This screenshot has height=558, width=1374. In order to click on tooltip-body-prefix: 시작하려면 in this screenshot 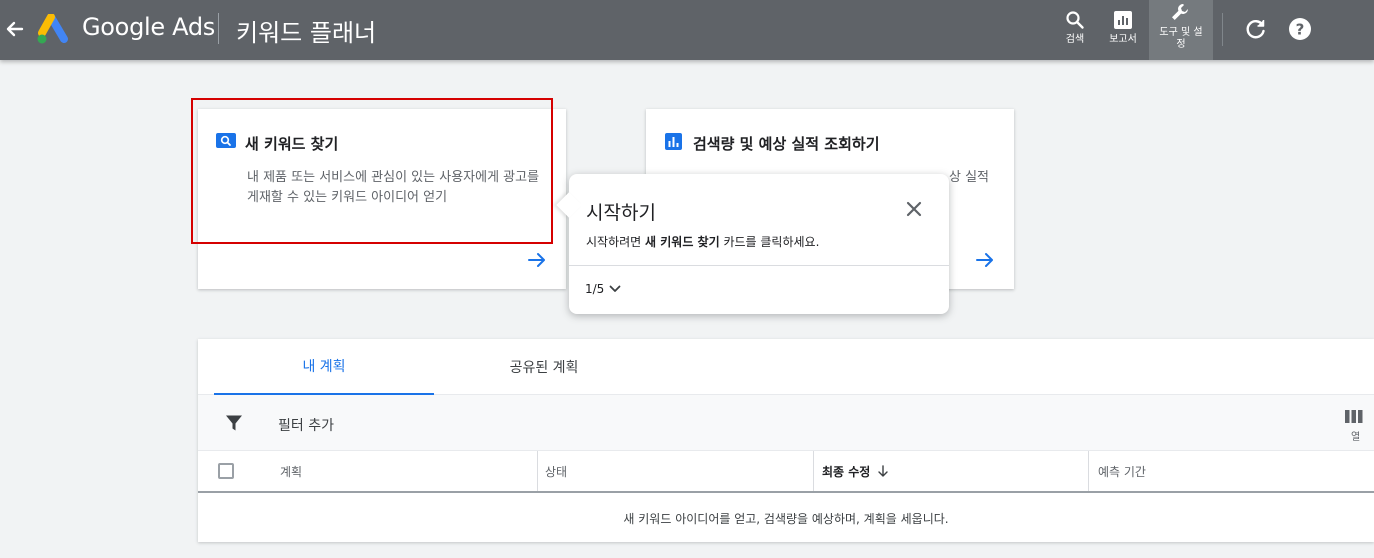, I will do `click(616, 242)`.